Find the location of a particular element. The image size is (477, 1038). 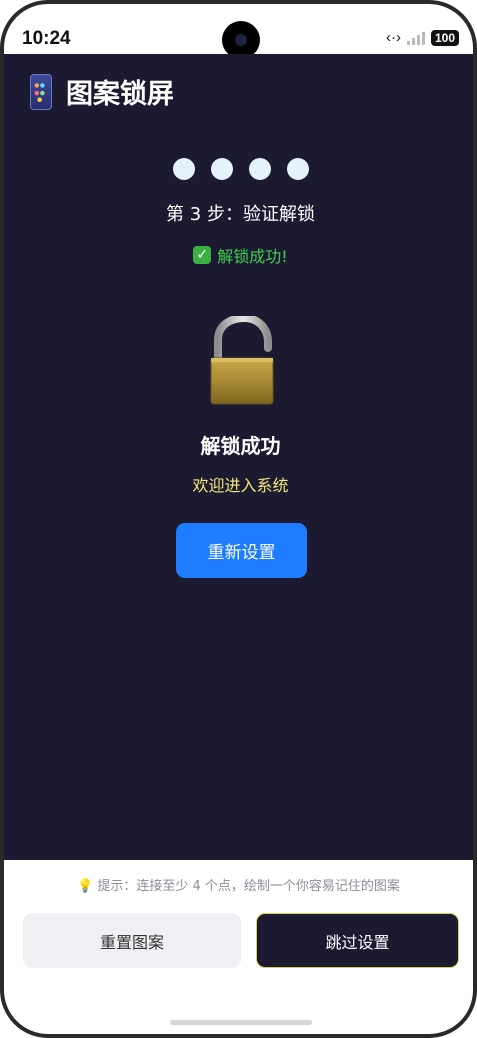

battery-icon: 100 is located at coordinates (444, 37).